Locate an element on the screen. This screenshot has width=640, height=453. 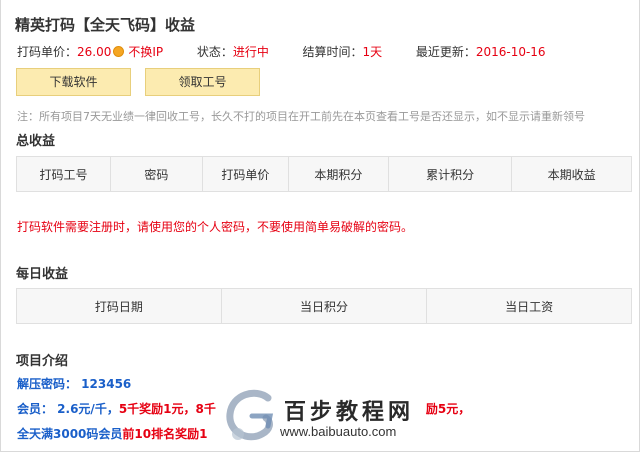
ranking-reward-line: 全天满3000码会员前10排名奖励1 is located at coordinates (112, 433).